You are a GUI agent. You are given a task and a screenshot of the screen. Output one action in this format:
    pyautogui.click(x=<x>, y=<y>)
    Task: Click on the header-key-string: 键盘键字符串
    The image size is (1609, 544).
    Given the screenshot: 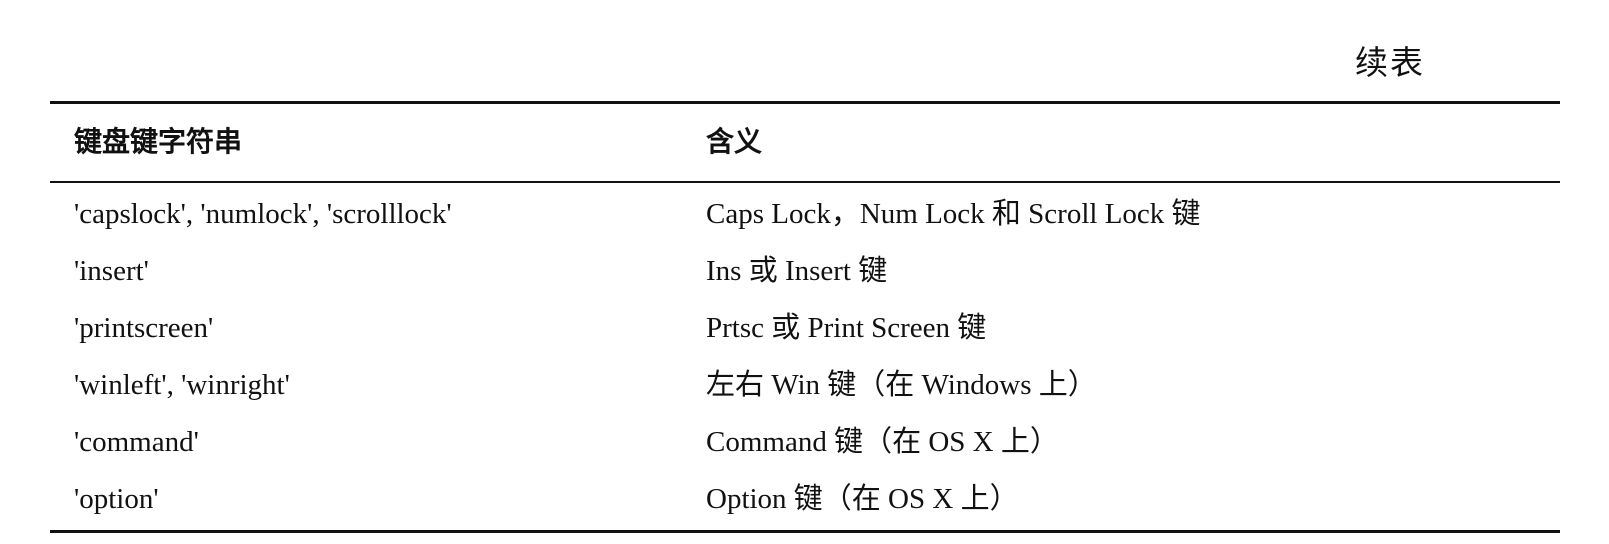 What is the action you would take?
    pyautogui.click(x=158, y=141)
    